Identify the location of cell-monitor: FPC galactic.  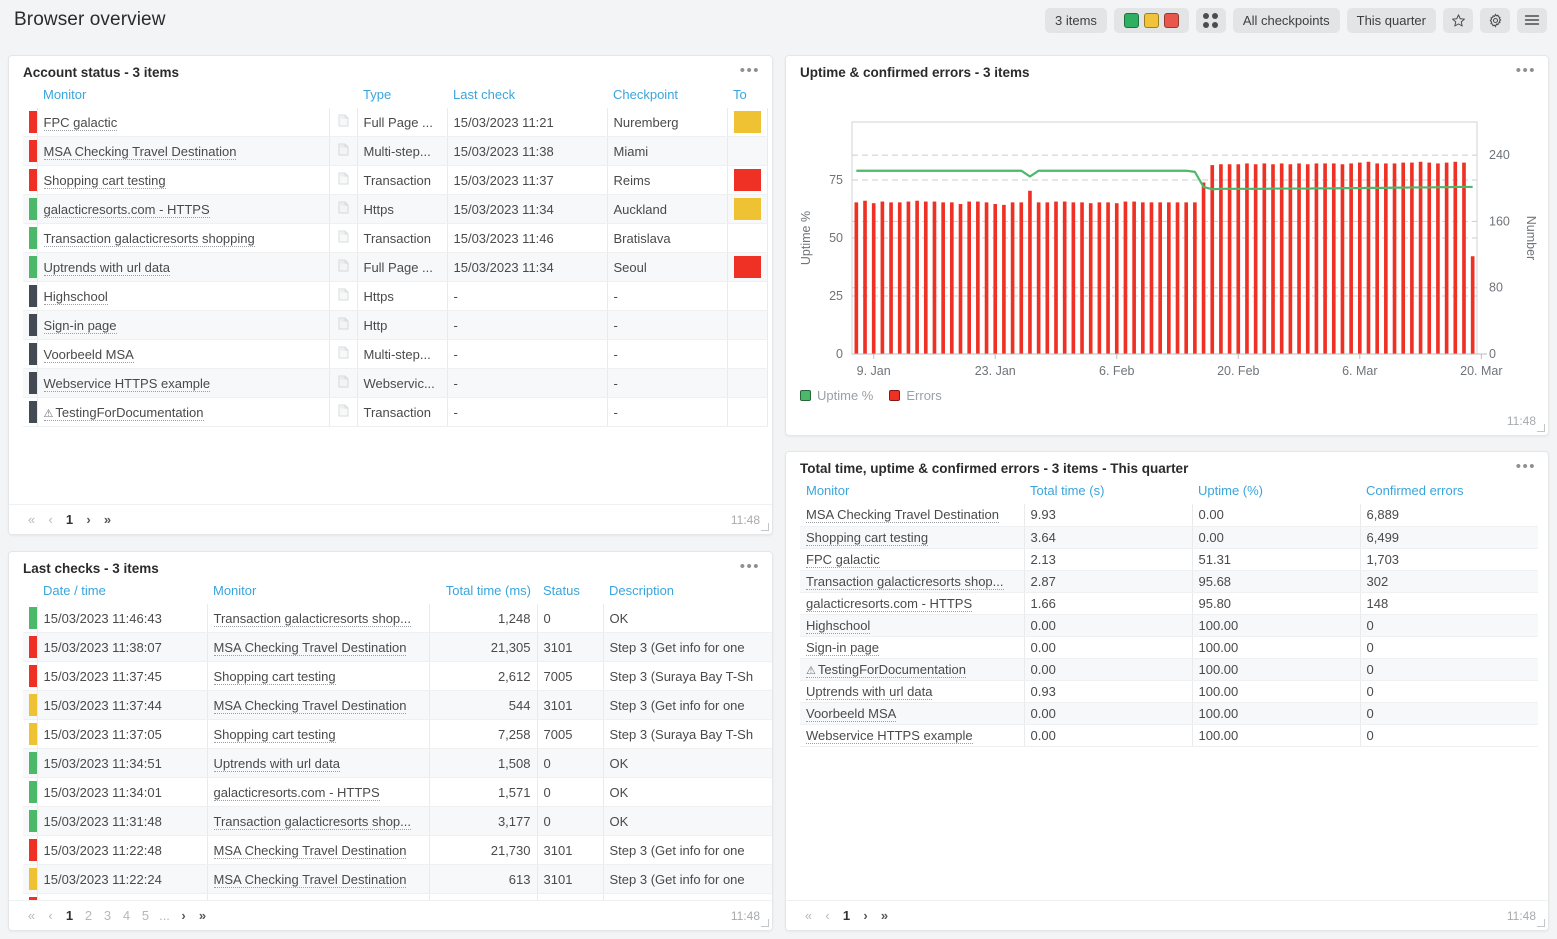
(183, 122).